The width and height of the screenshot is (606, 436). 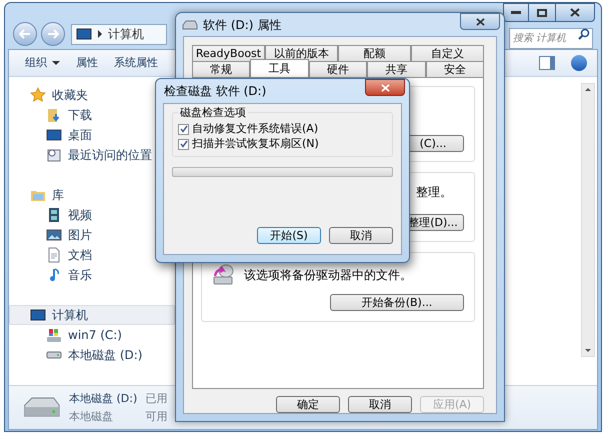 I want to click on toolbar-button: 组织, so click(x=42, y=63).